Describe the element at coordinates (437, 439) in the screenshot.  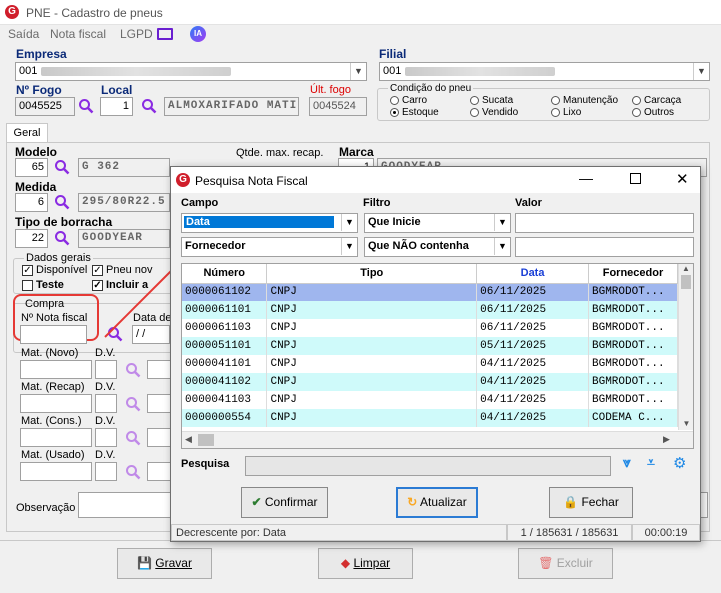
I see `horizontal-scrollbar: ◀ ▶` at that location.